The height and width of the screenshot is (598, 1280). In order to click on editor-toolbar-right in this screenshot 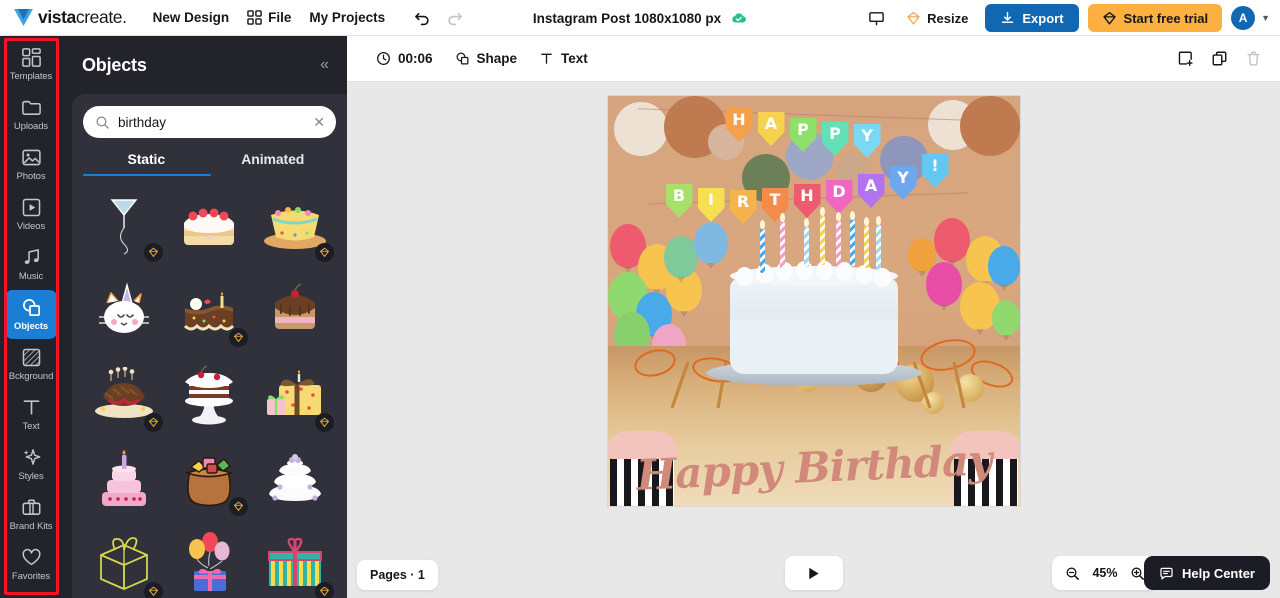, I will do `click(1219, 59)`.